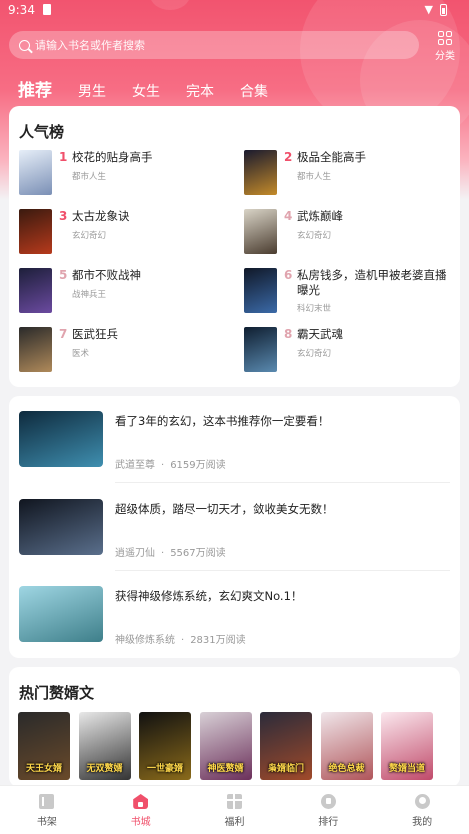 The image size is (469, 834). What do you see at coordinates (235, 451) in the screenshot?
I see `recommendation-item: 看了3年的玄幻，这本书推荐你一定要看！ 武道至尊 · 6159万阅读` at bounding box center [235, 451].